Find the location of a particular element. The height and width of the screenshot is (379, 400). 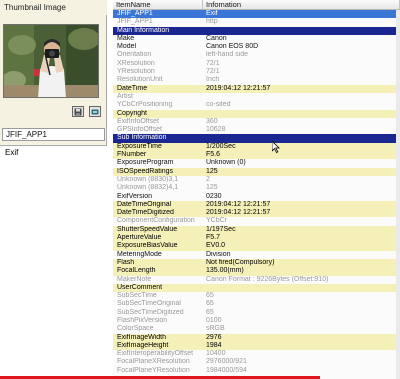

table-row: ExifVersion 0230 is located at coordinates (256, 197).